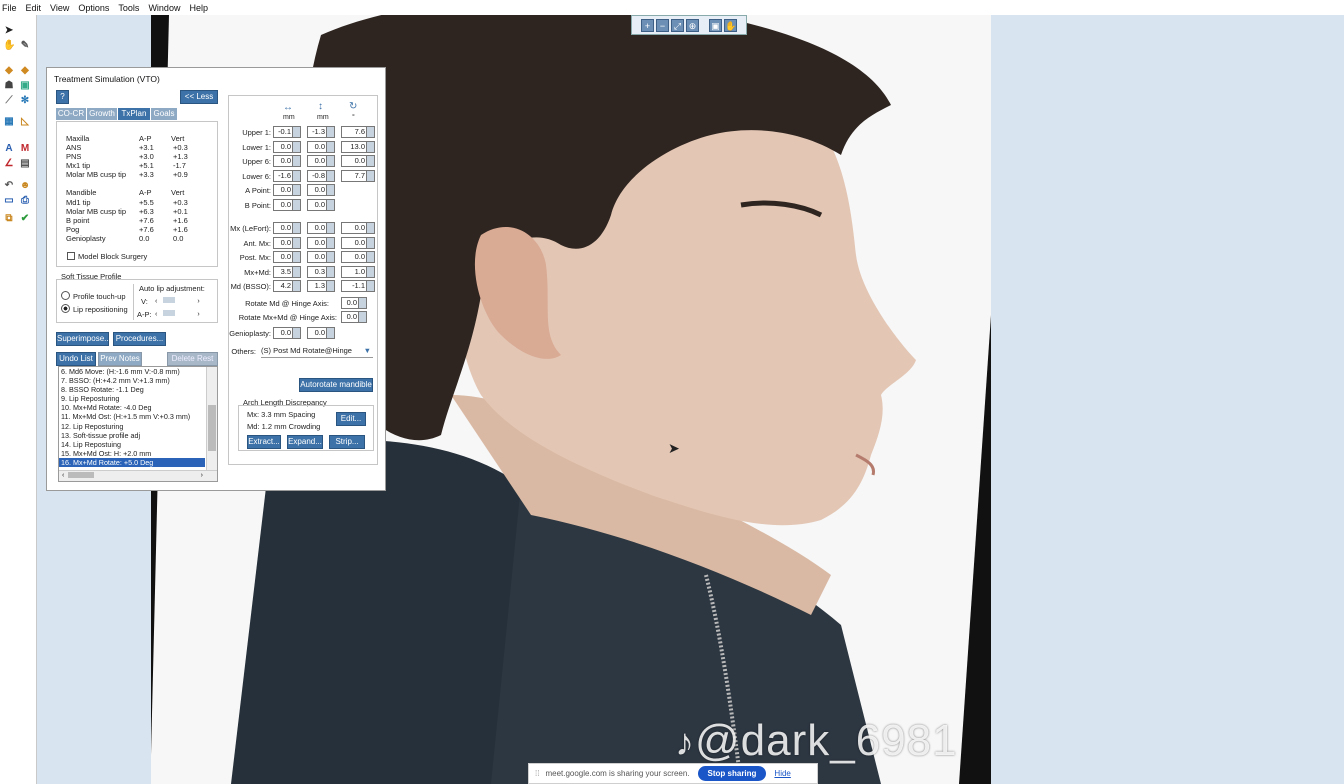 This screenshot has width=1344, height=784. What do you see at coordinates (715, 25) in the screenshot?
I see `fit-page-icon: ▣` at bounding box center [715, 25].